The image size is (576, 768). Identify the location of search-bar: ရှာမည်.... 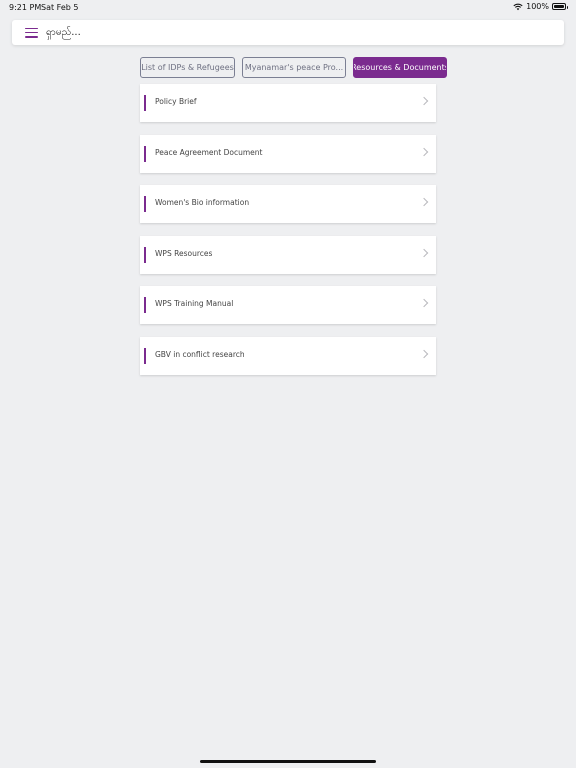
(288, 32).